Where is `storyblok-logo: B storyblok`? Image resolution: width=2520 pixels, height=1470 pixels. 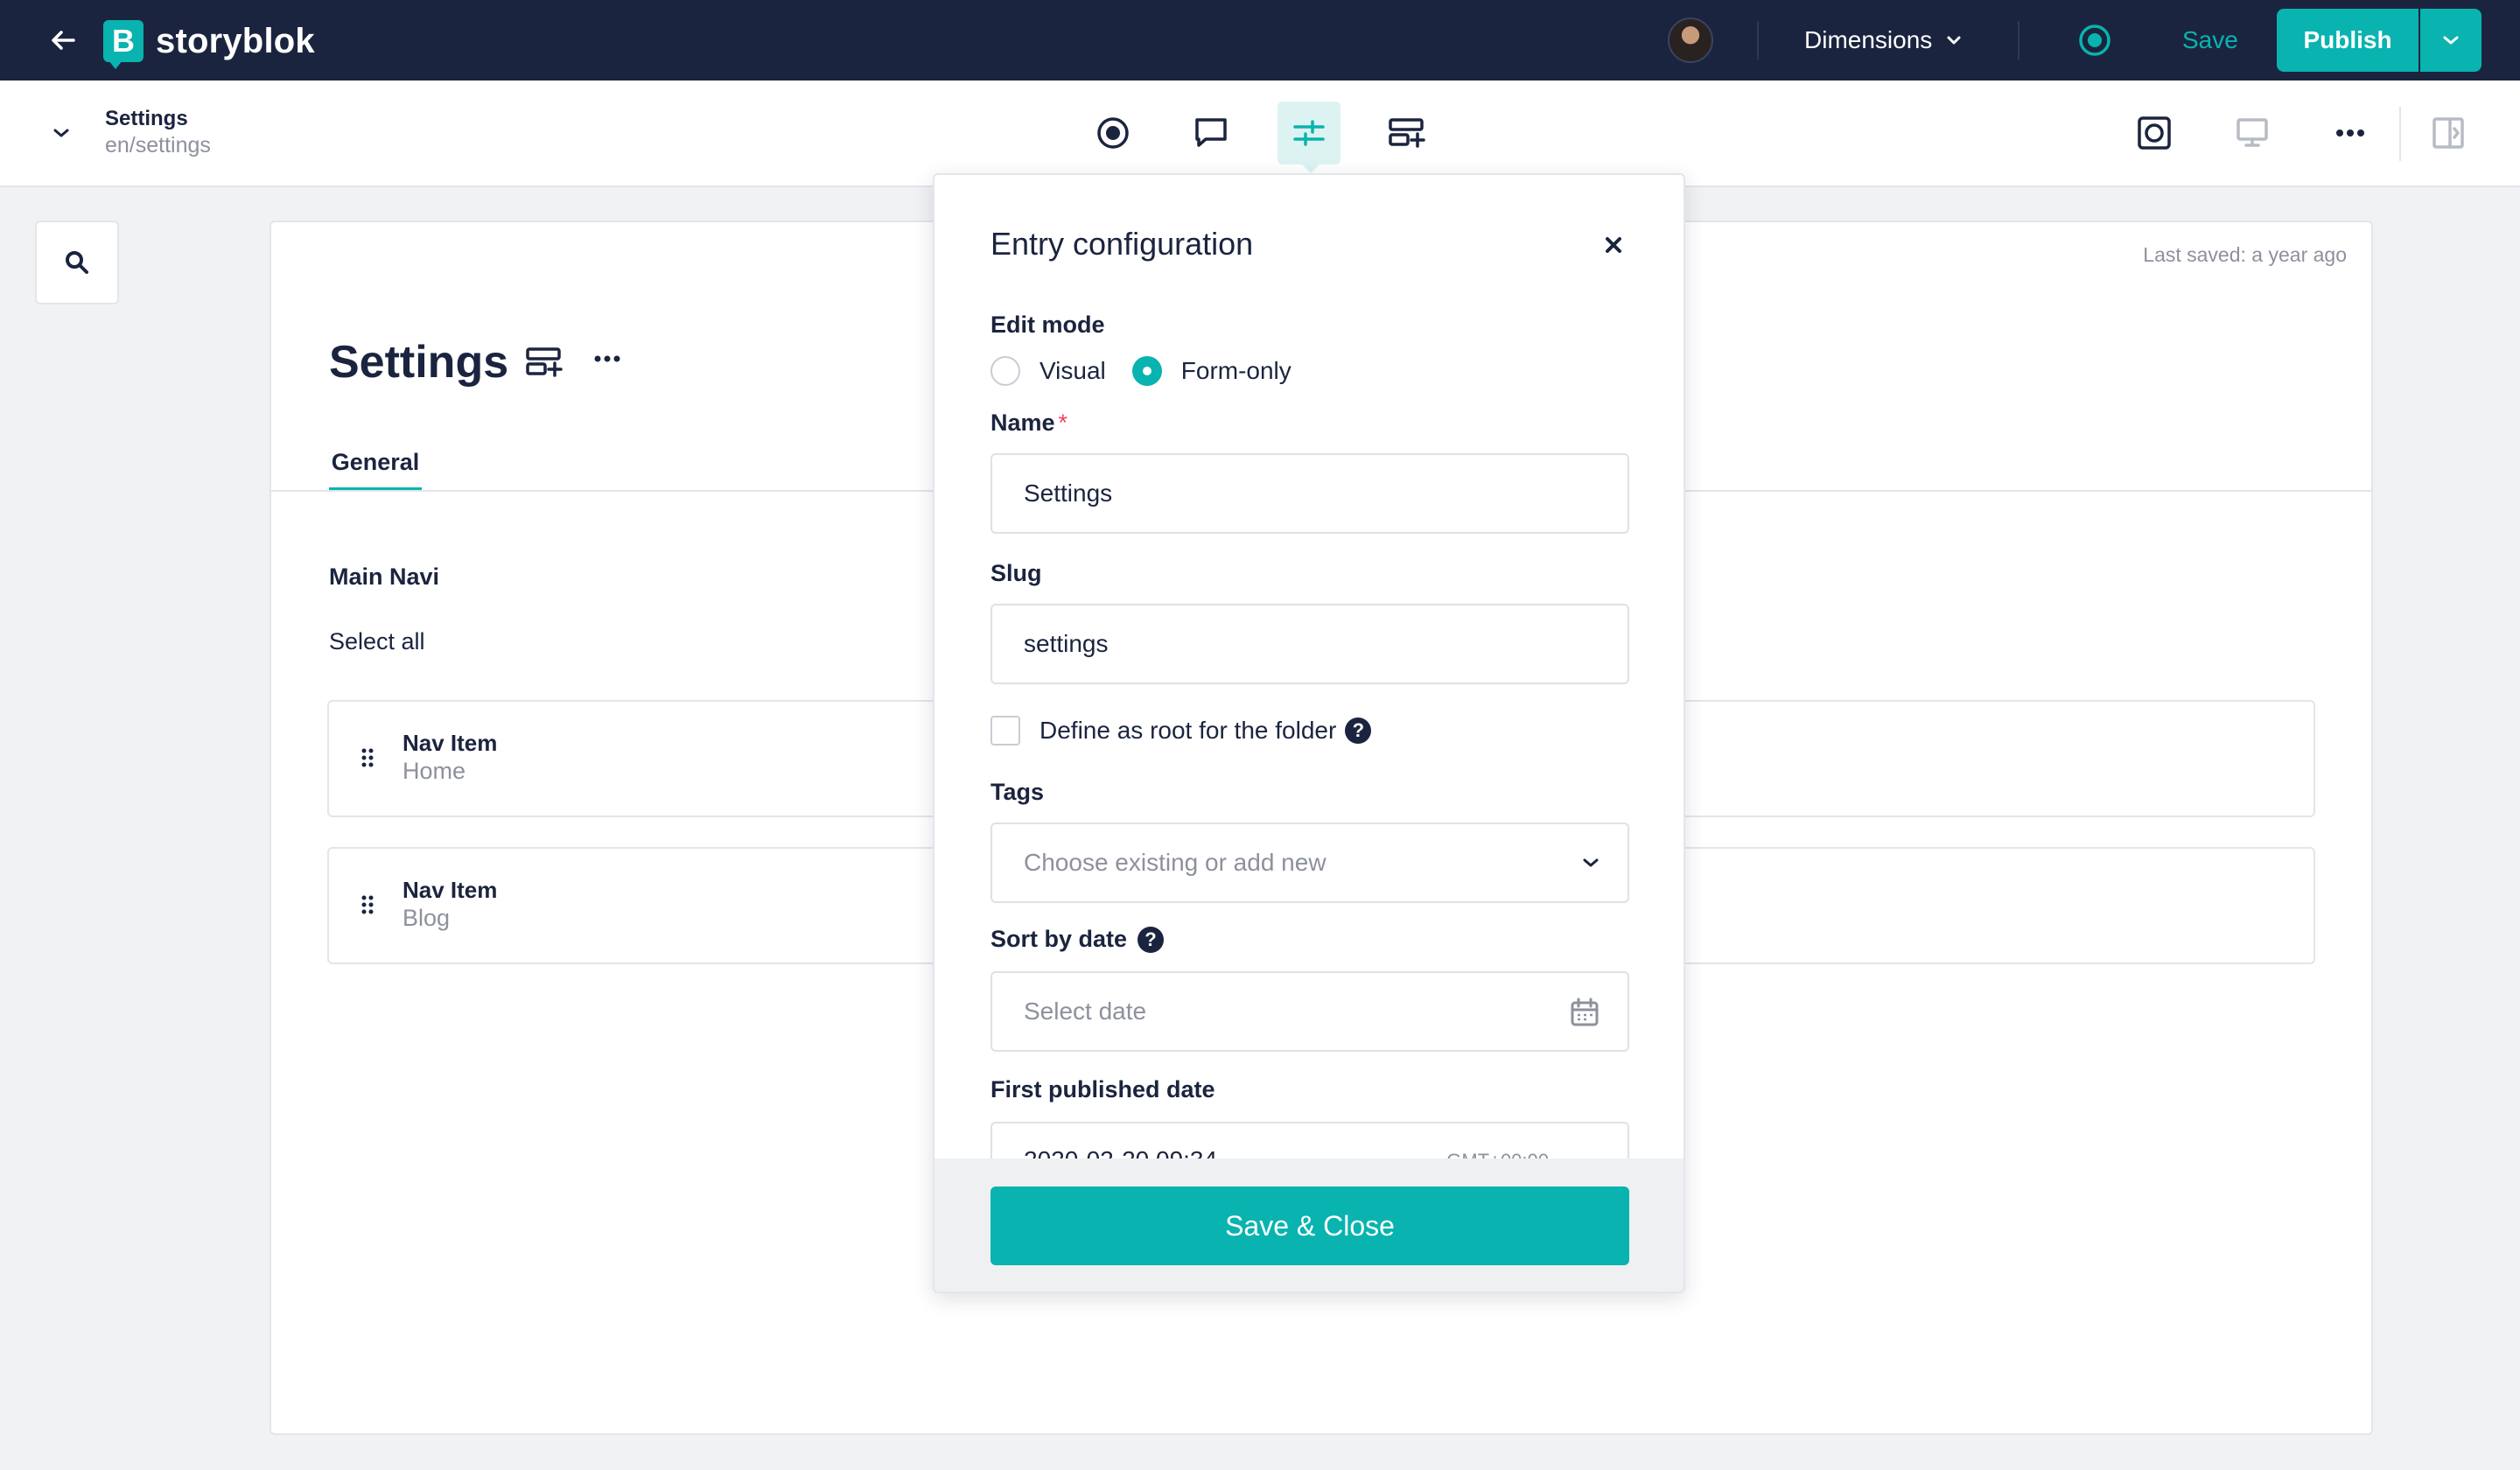
storyblok-logo: B storyblok is located at coordinates (209, 44).